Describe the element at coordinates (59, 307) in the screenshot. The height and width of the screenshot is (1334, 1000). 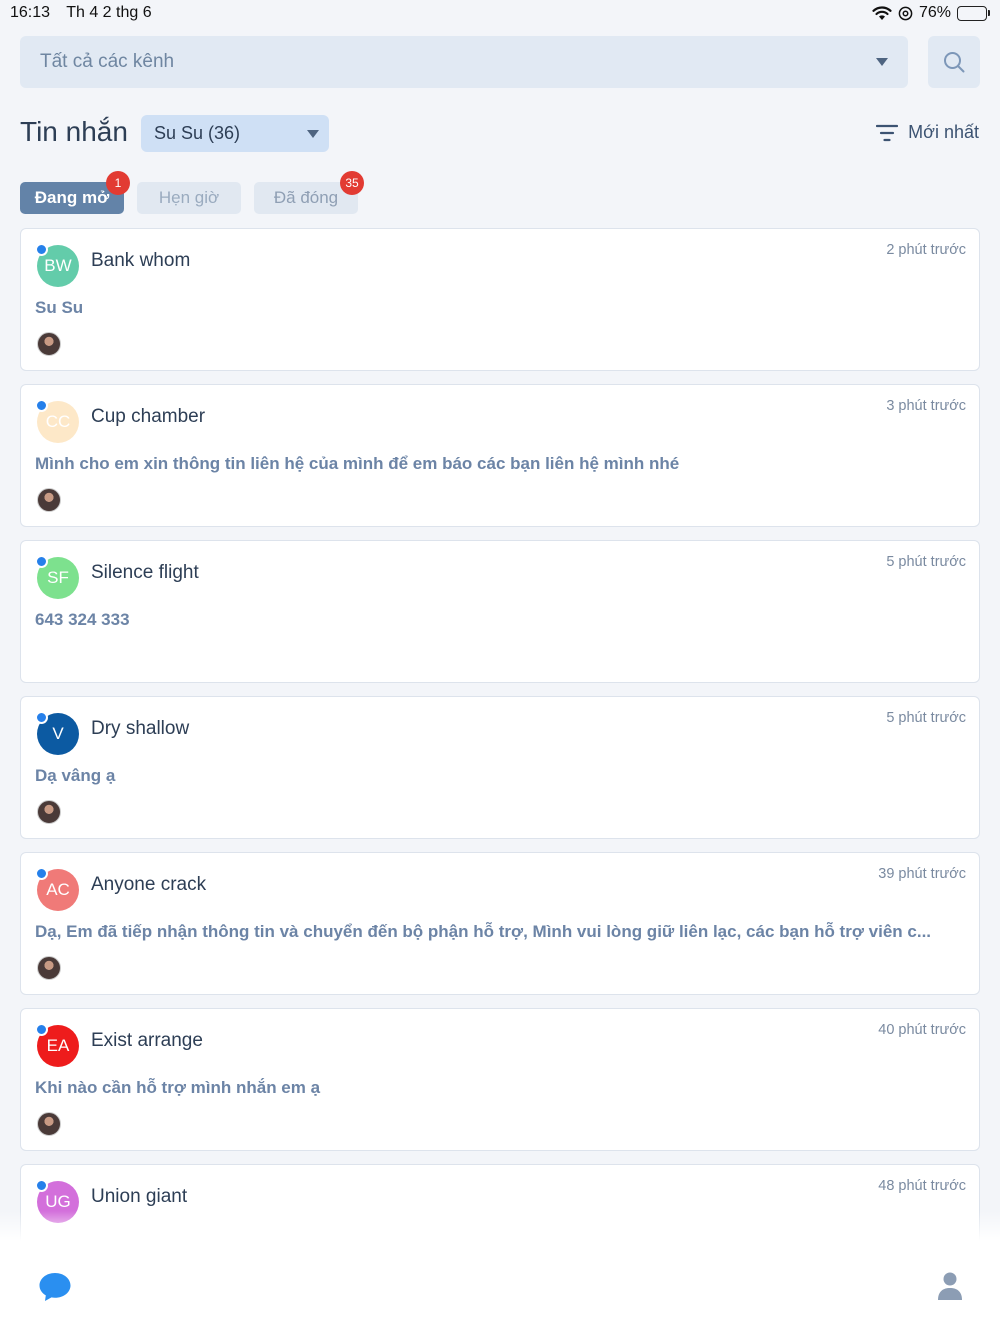
I see `last-message: Su Su` at that location.